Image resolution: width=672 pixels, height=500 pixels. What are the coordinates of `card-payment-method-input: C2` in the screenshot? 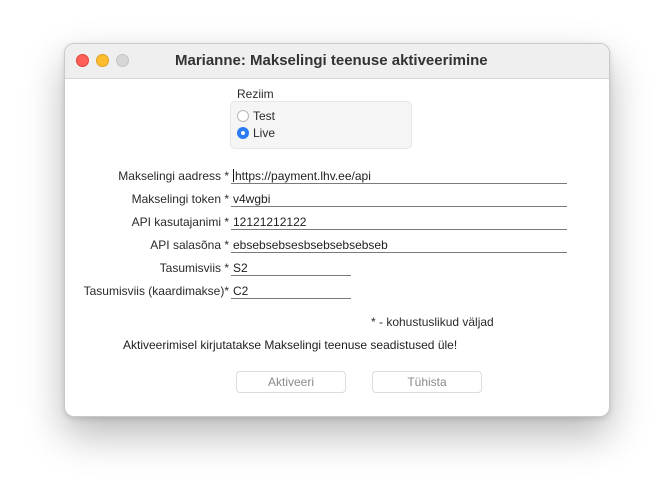 It's located at (291, 291).